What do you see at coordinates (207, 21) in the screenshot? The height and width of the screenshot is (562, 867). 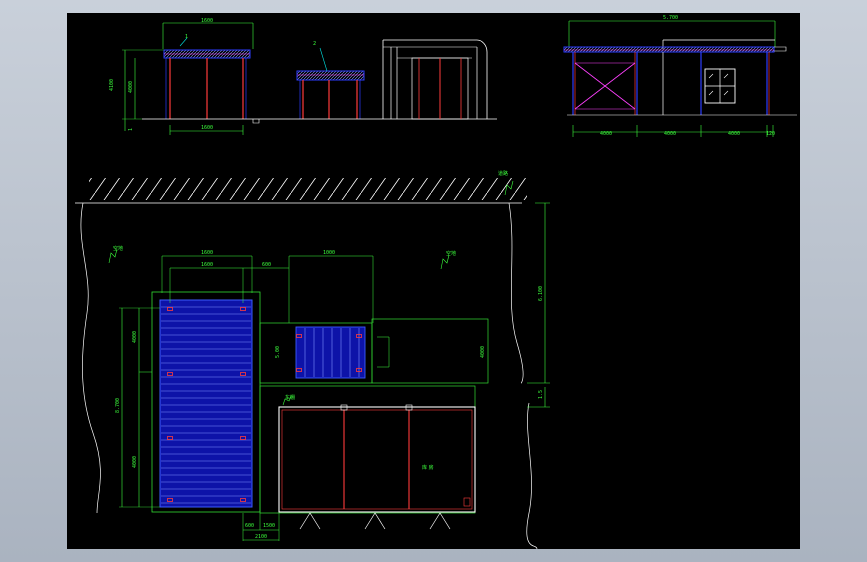 I see `top-width-dim: 1600` at bounding box center [207, 21].